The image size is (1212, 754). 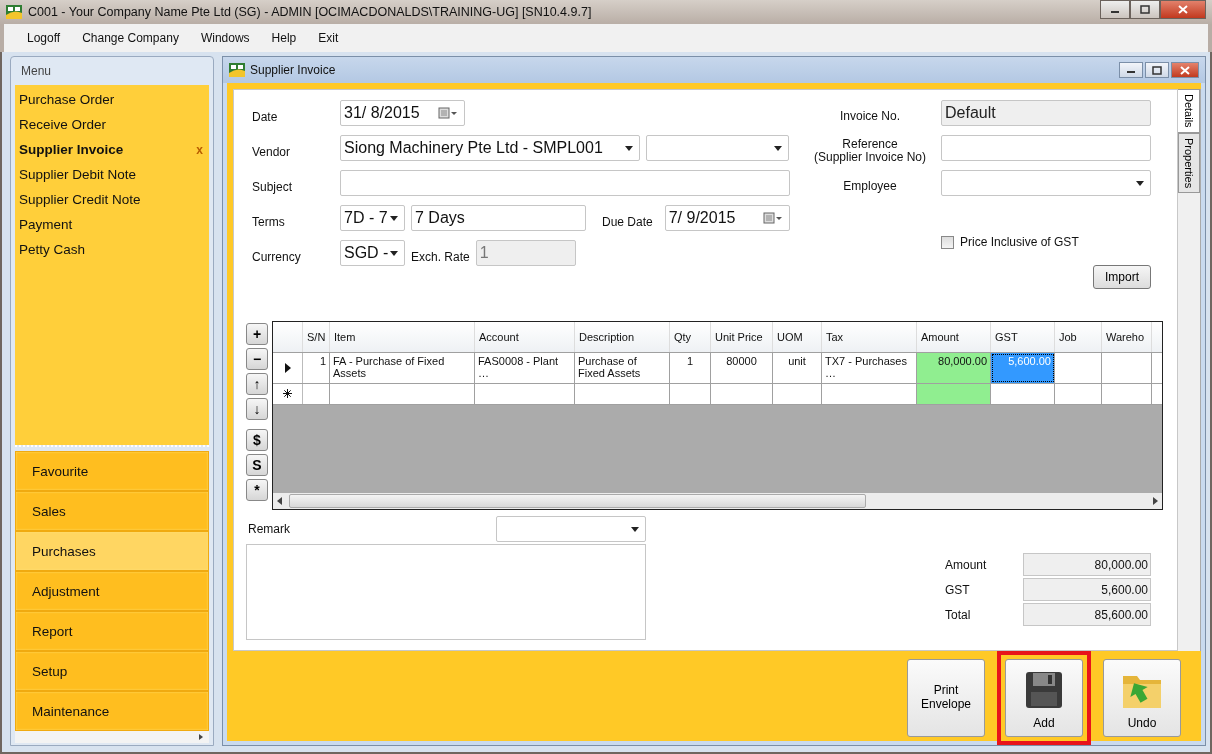 What do you see at coordinates (954, 336) in the screenshot?
I see `column-header: Amount` at bounding box center [954, 336].